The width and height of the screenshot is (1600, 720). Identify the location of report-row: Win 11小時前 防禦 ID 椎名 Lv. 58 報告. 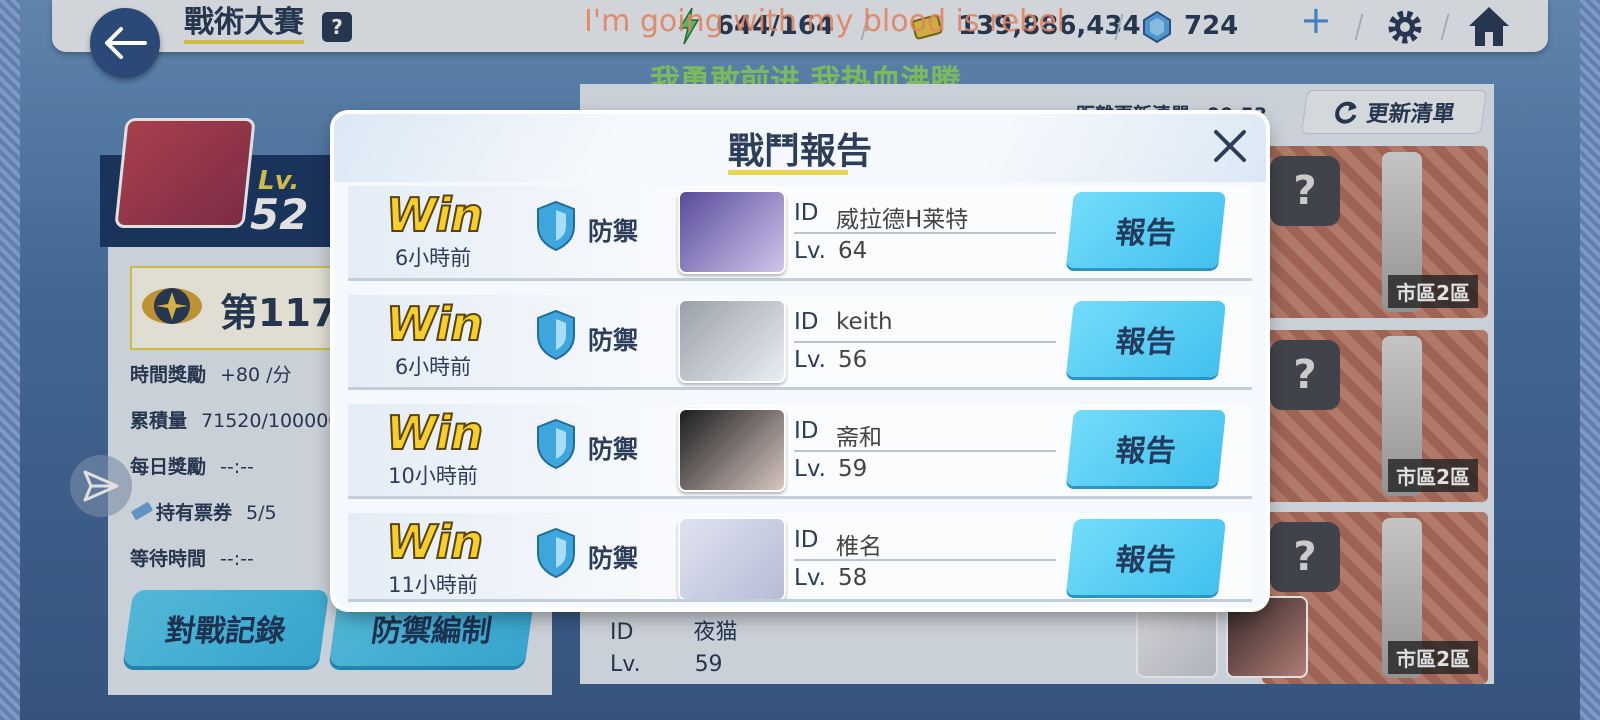
(800, 556).